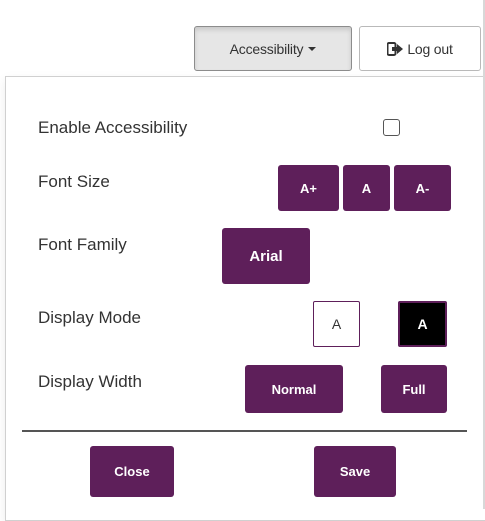 The width and height of the screenshot is (485, 521). Describe the element at coordinates (422, 188) in the screenshot. I see `font-size-decrease-button: A-` at that location.